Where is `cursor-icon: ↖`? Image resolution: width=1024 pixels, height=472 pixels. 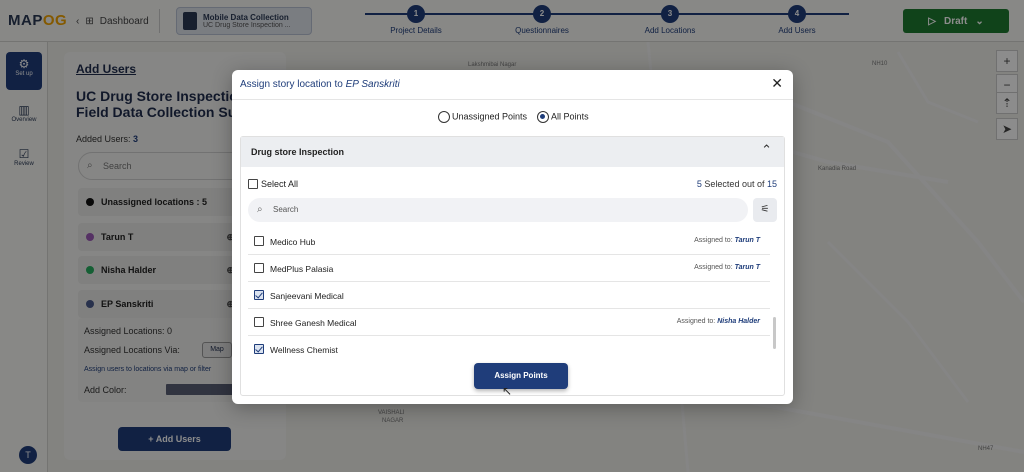
cursor-icon: ↖ is located at coordinates (507, 391).